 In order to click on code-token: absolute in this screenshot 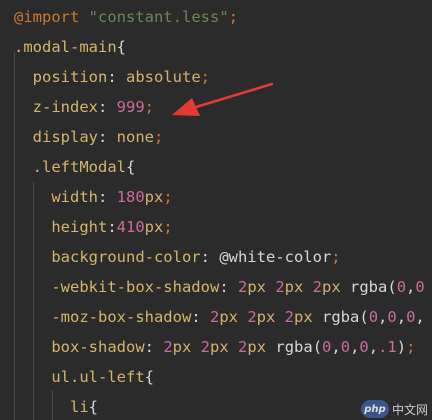, I will do `click(163, 77)`.